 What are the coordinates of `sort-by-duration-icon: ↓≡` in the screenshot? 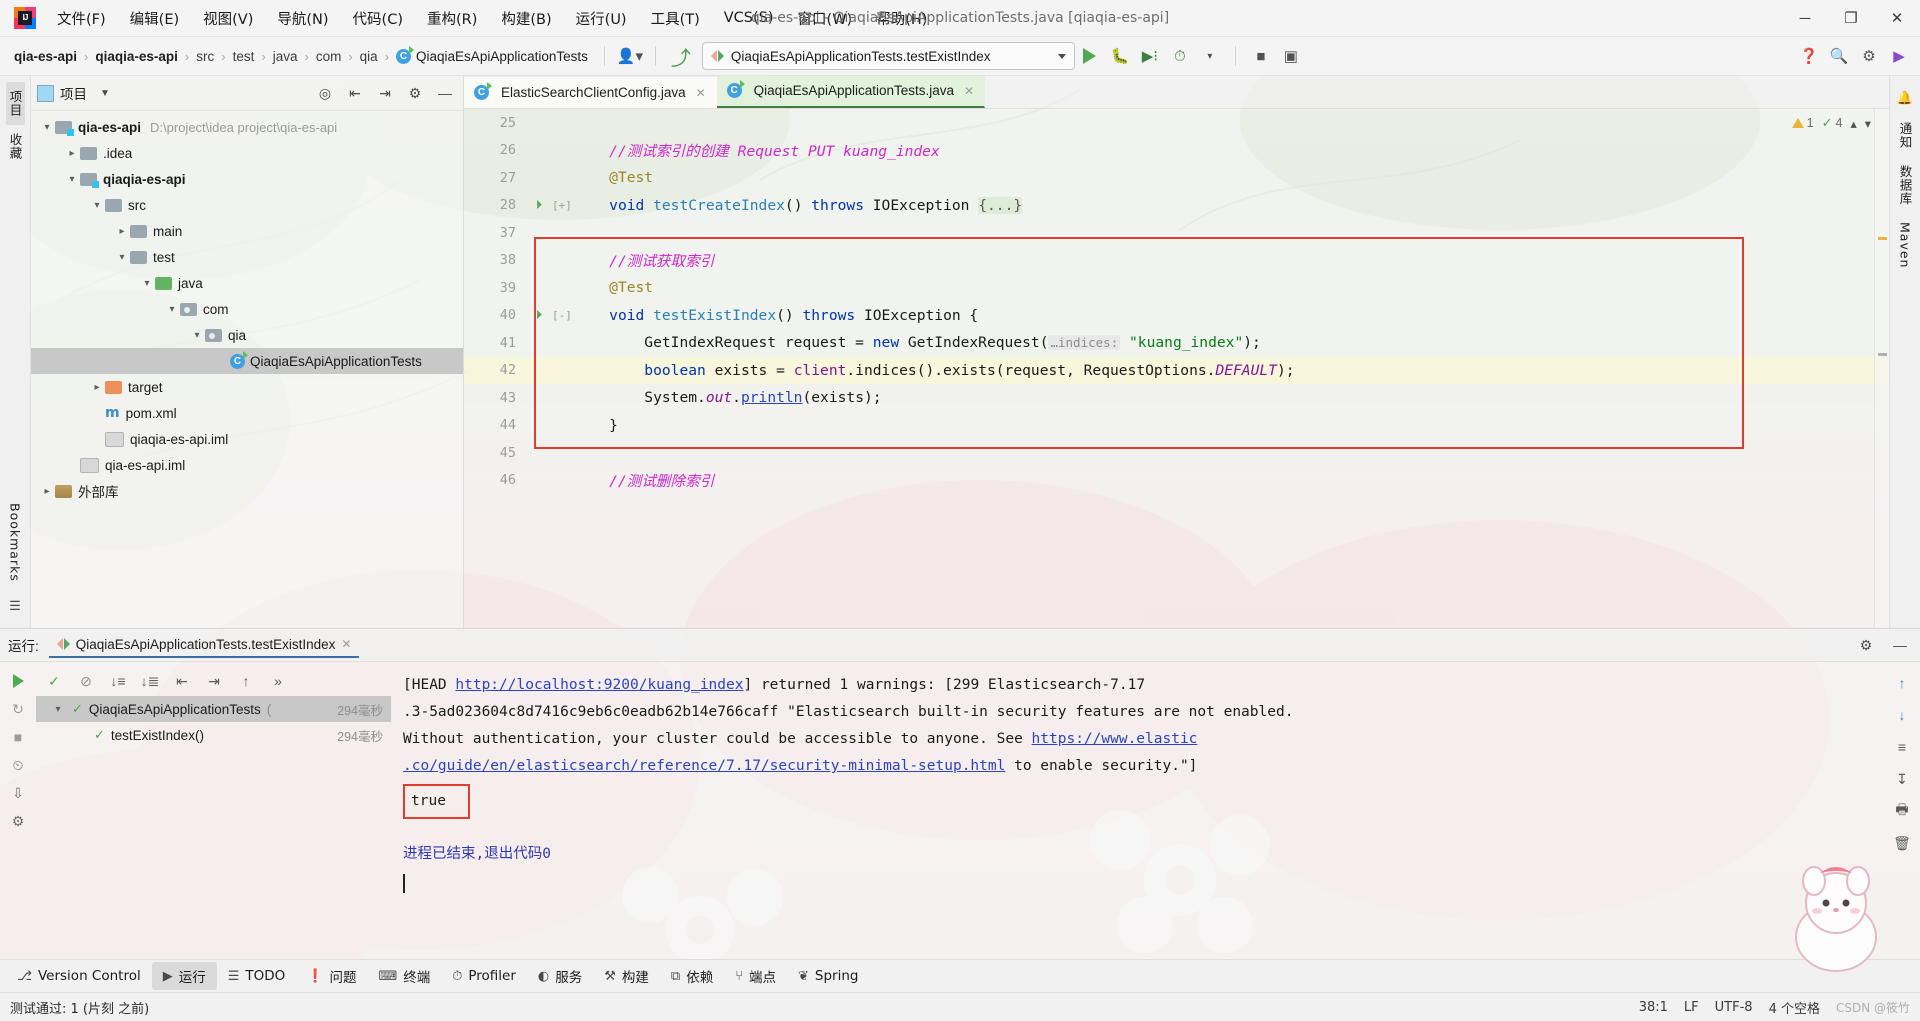 It's located at (118, 681).